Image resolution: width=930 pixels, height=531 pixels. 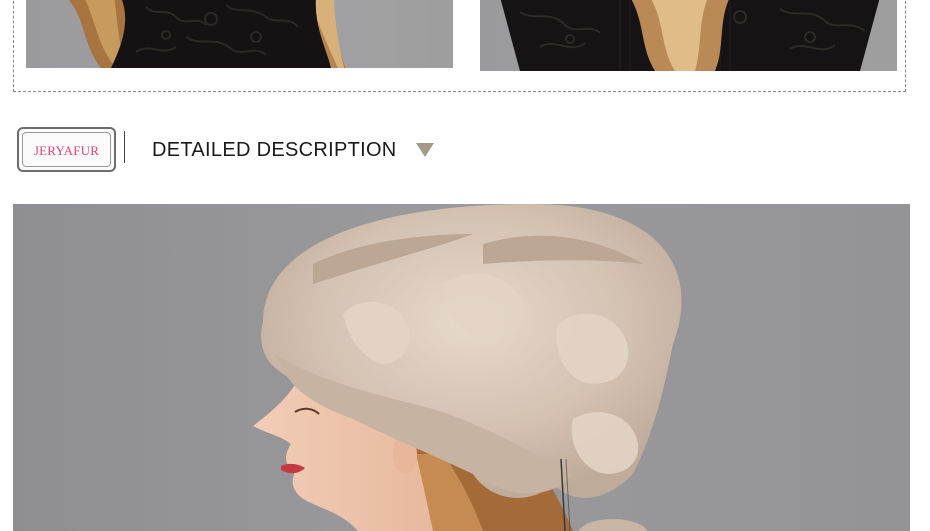 I want to click on top-left-photo, so click(x=239, y=34).